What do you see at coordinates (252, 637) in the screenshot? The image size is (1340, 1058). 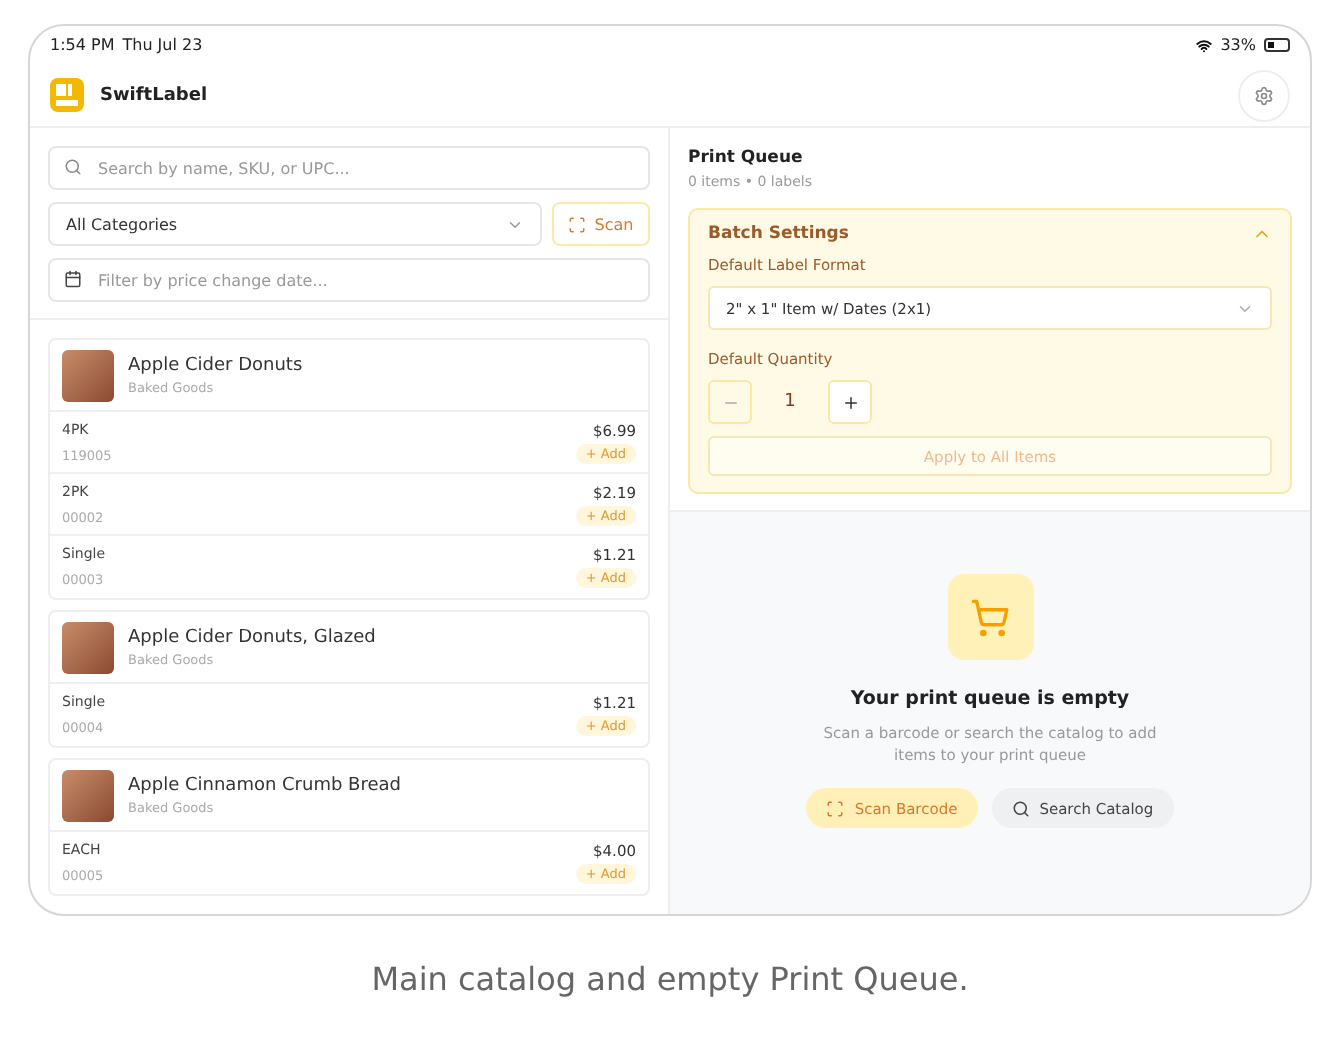 I see `product-name: Apple Cider Donuts, Glazed` at bounding box center [252, 637].